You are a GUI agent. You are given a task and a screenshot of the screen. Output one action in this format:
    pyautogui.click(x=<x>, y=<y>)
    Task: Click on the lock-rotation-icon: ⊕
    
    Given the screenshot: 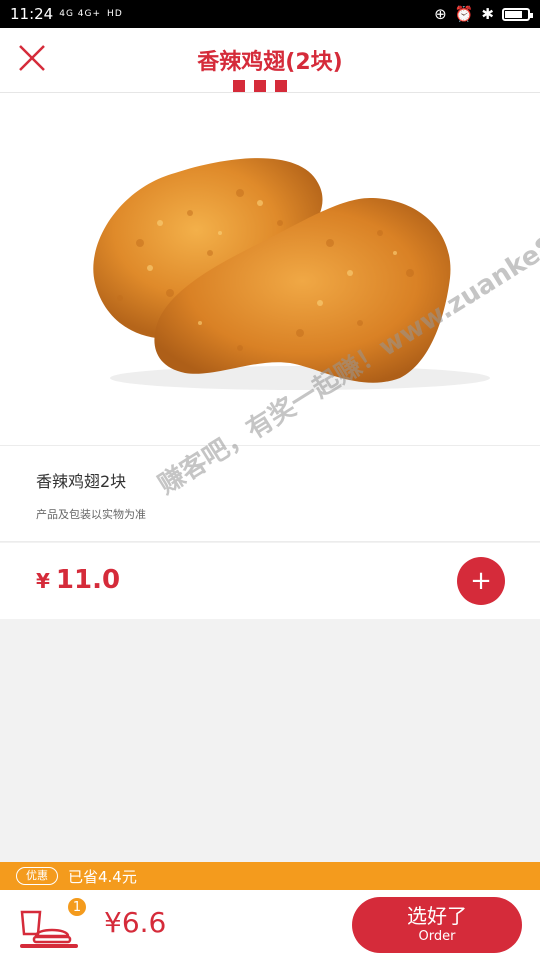 What is the action you would take?
    pyautogui.click(x=440, y=14)
    